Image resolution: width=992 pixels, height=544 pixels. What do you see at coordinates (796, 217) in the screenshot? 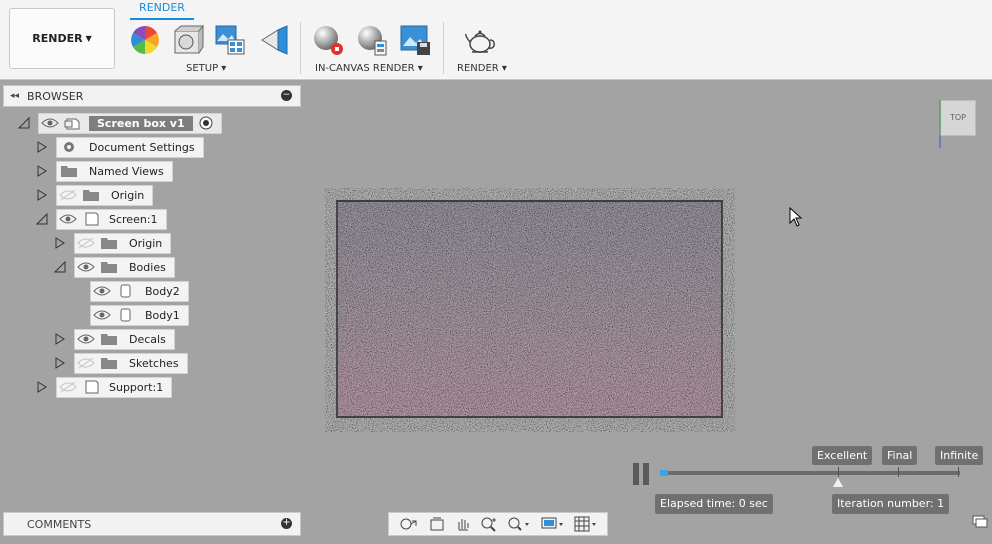
I see `mouse-cursor-icon` at bounding box center [796, 217].